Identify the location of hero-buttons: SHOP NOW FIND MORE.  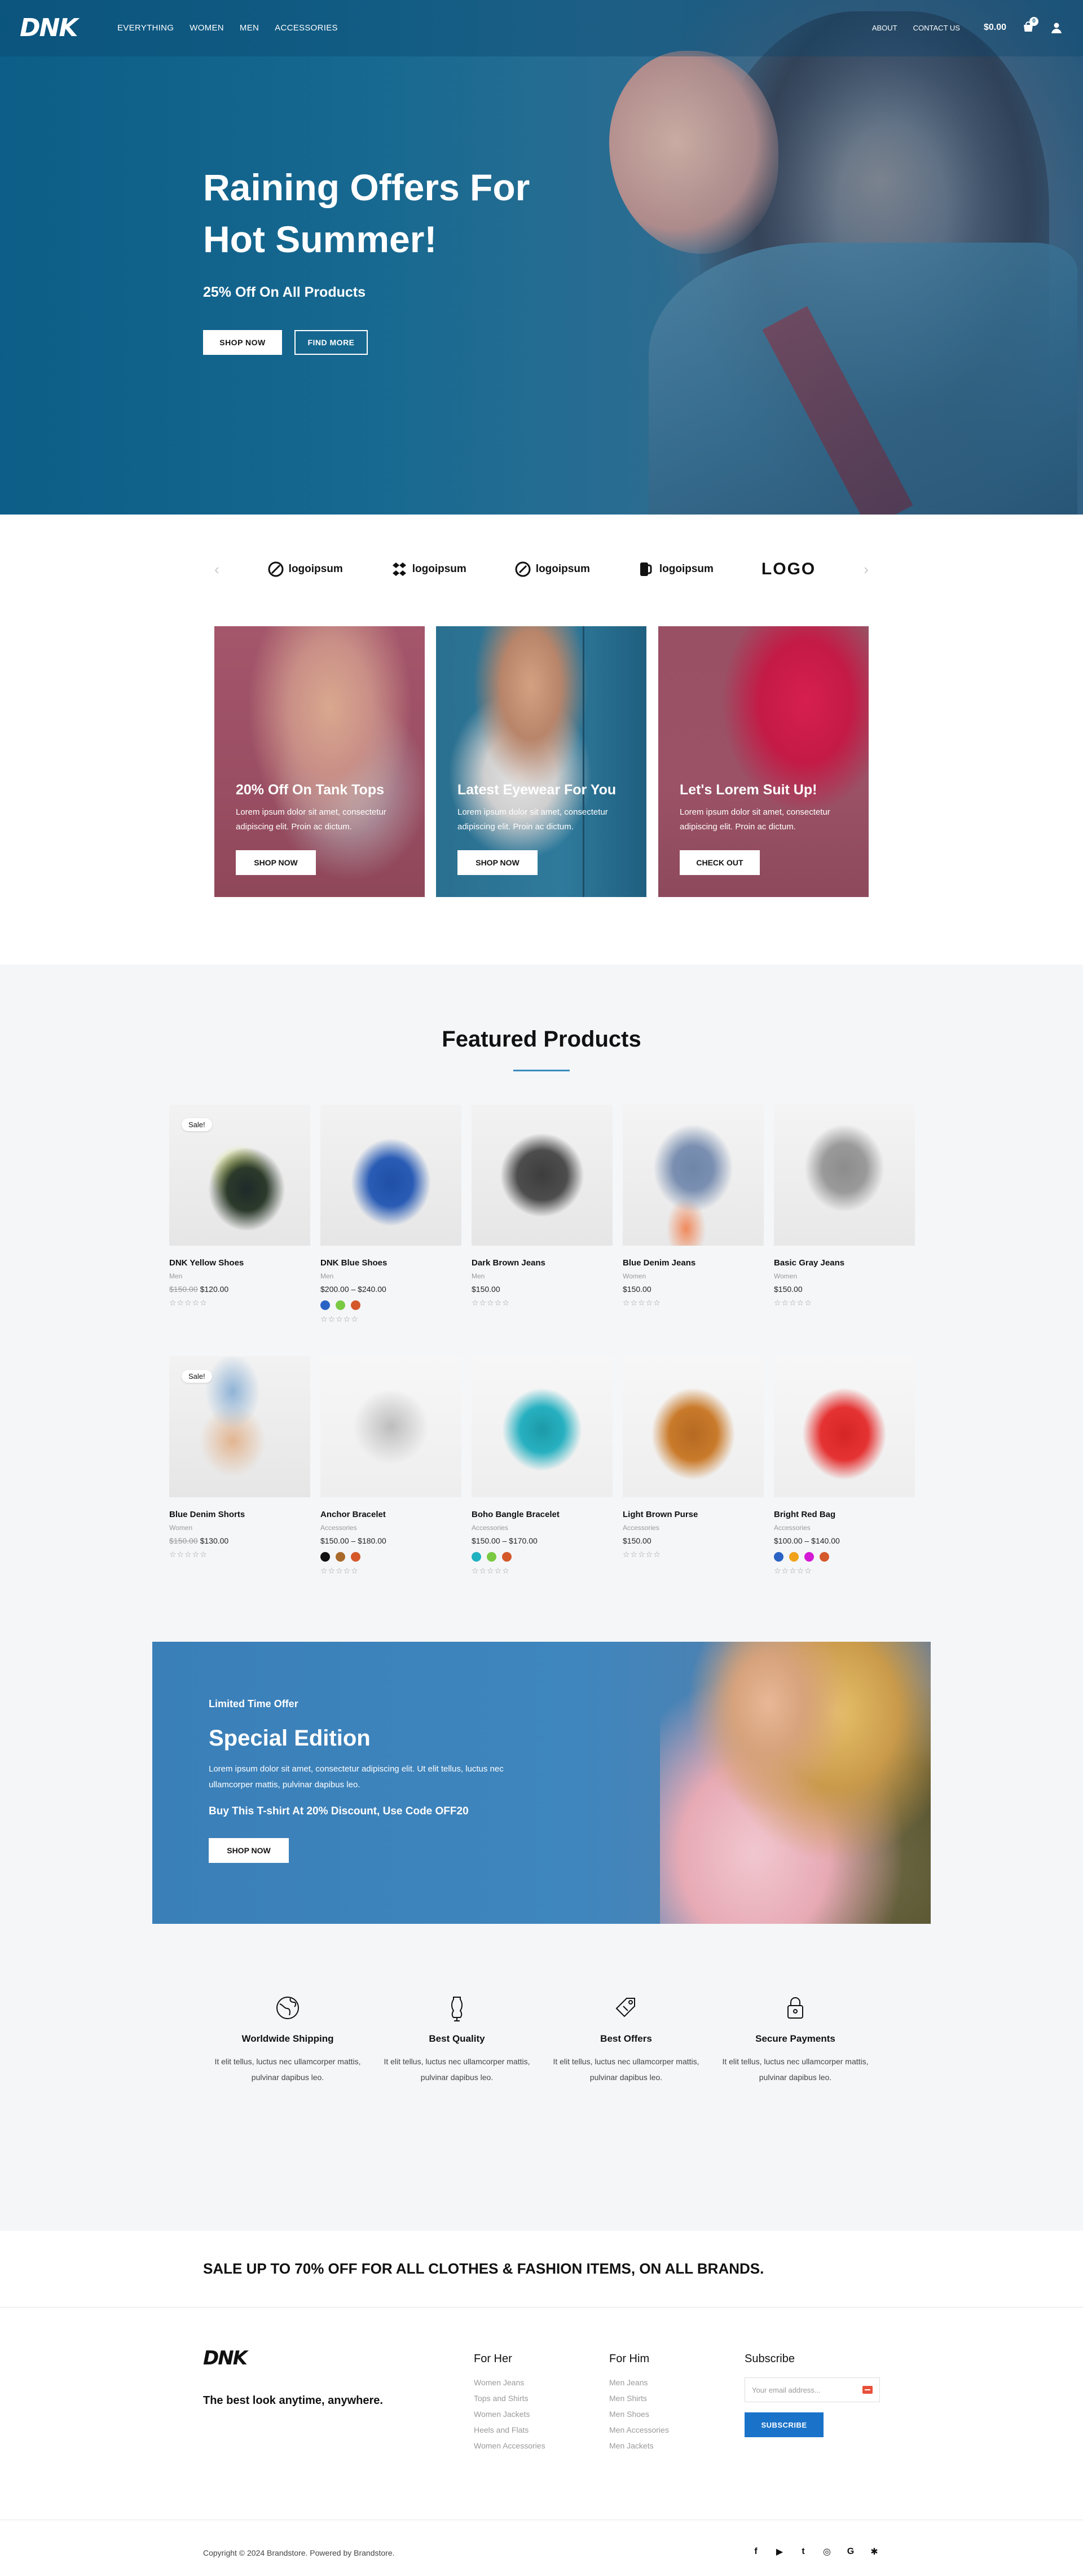
(378, 342).